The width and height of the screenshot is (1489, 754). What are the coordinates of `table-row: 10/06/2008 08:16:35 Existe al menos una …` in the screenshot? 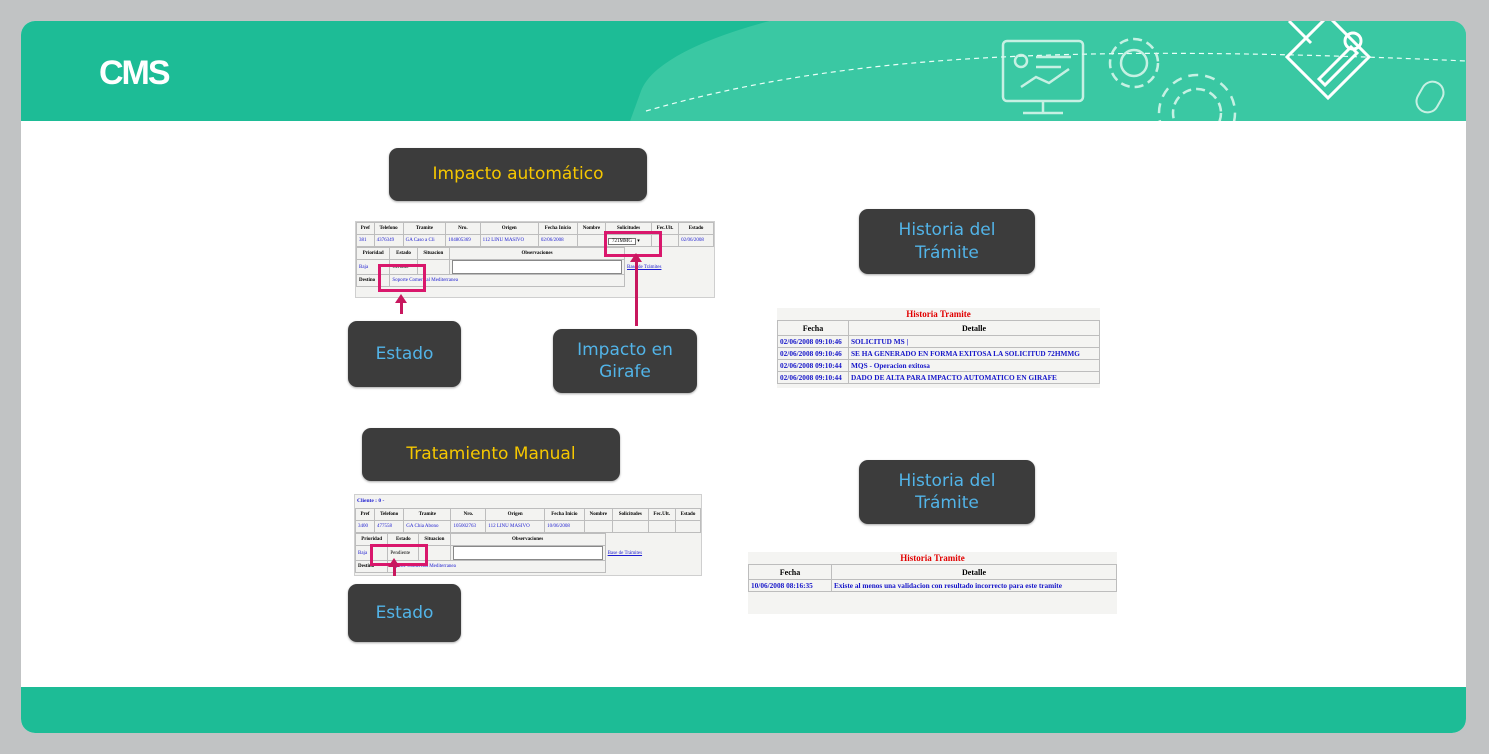 It's located at (932, 585).